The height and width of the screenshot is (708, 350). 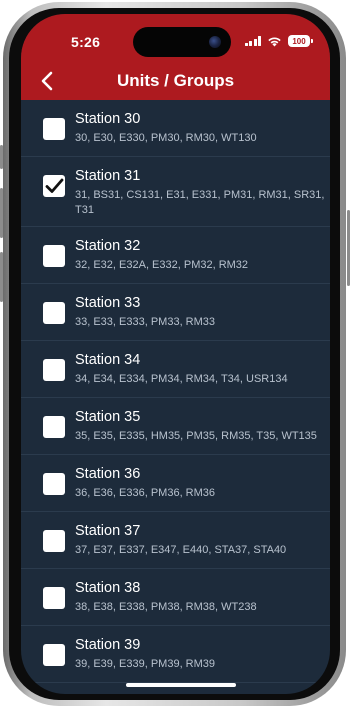 I want to click on station-units: 32, E32, E32A, E332, PM32, RM32, so click(x=162, y=265).